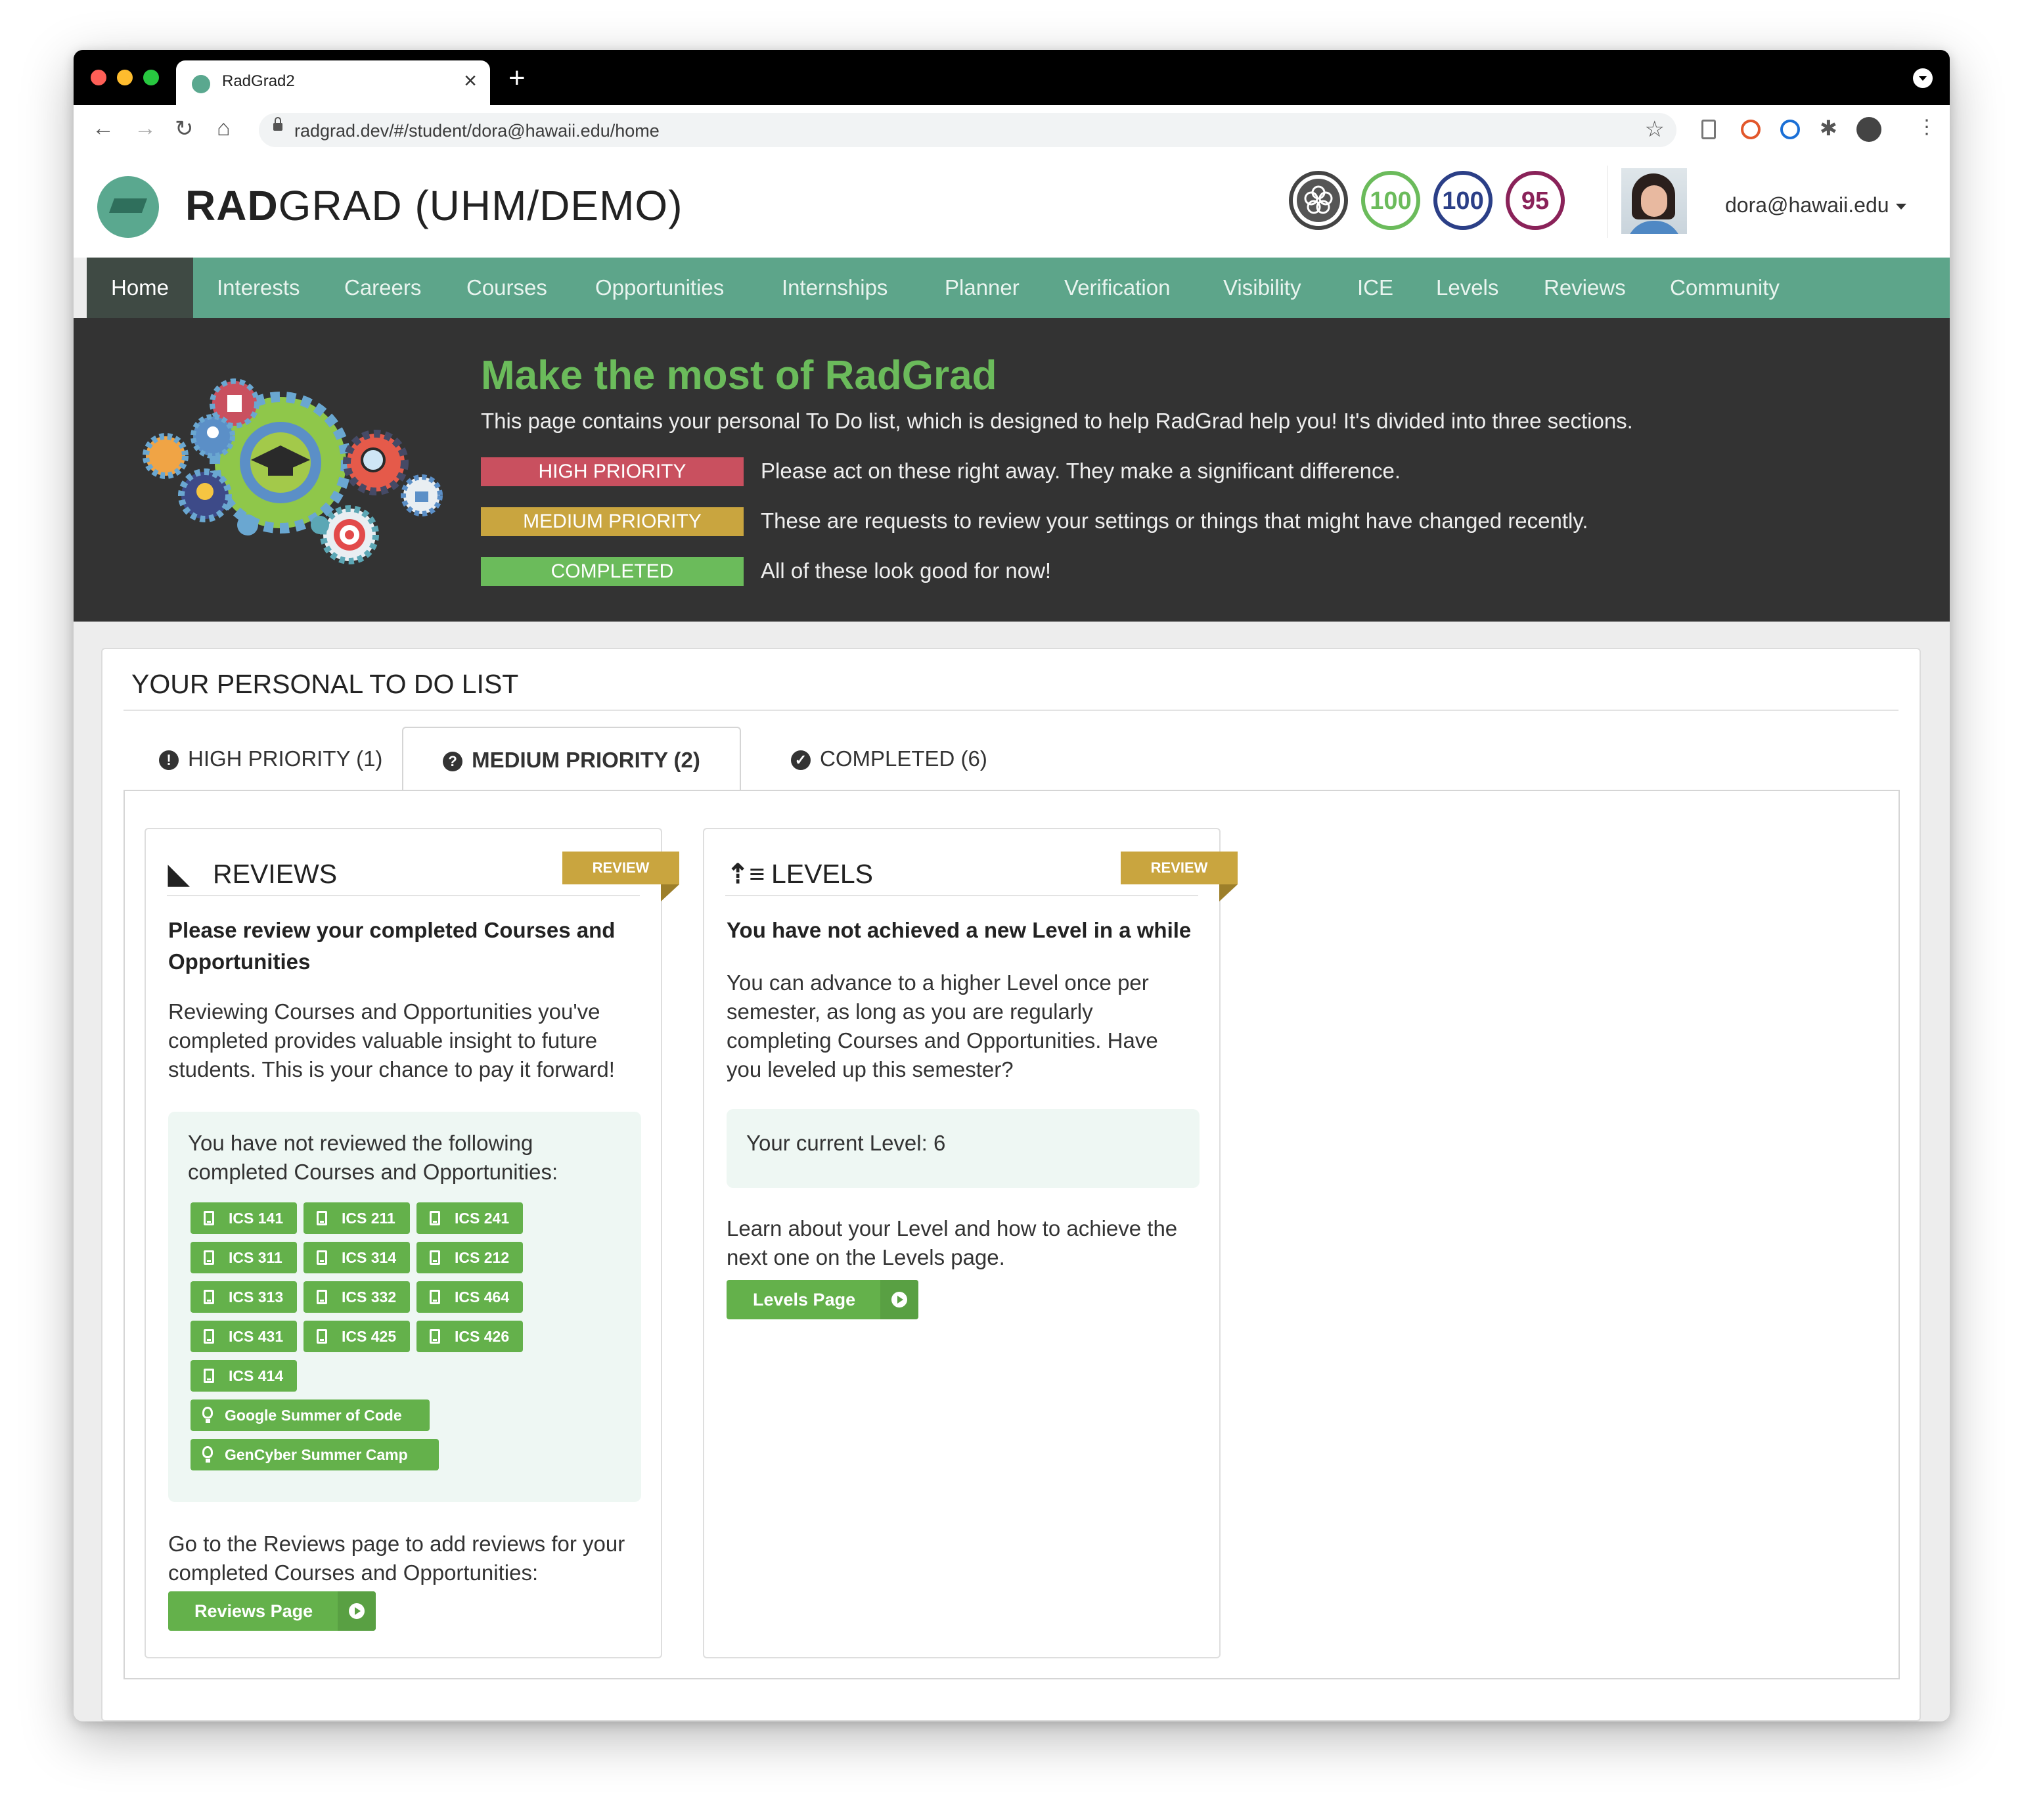 This screenshot has width=2022, height=1820. Describe the element at coordinates (244, 1257) in the screenshot. I see `course-tag: ICS 311` at that location.